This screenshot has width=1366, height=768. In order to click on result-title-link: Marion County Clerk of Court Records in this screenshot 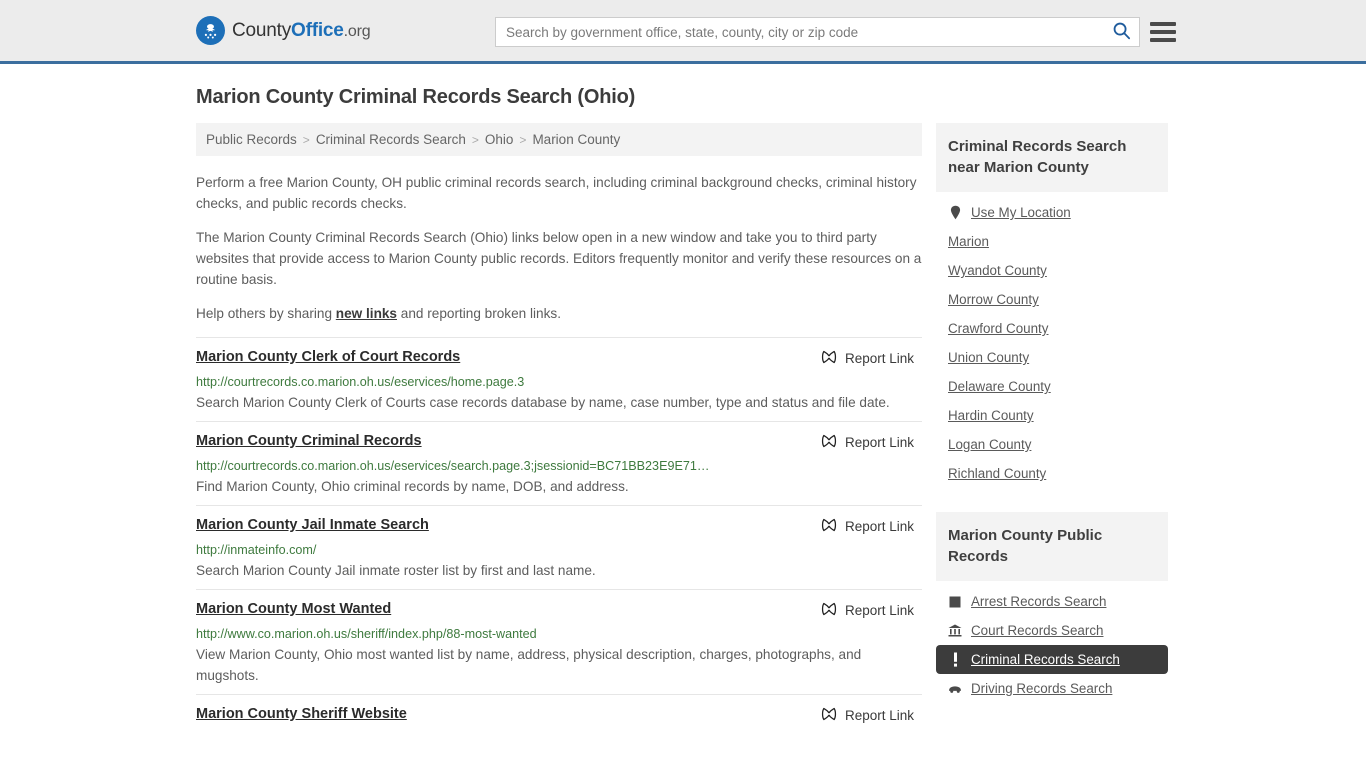, I will do `click(328, 357)`.